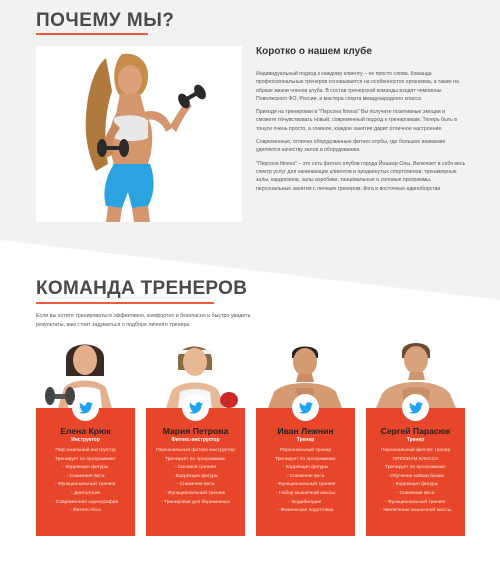  What do you see at coordinates (415, 450) in the screenshot?
I see `program-item: Персональный фитнес тренер` at bounding box center [415, 450].